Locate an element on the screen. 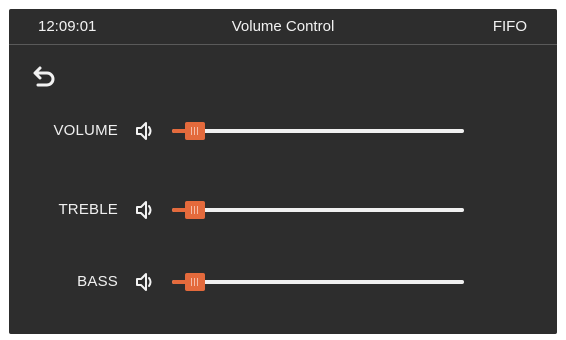 This screenshot has height=340, width=566. volume-slider-thumb is located at coordinates (195, 131).